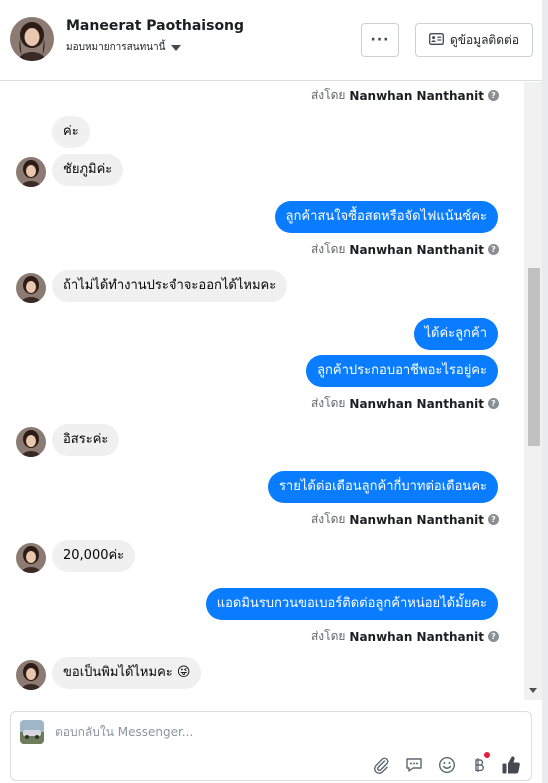  Describe the element at coordinates (447, 765) in the screenshot. I see `emoji-icon` at that location.